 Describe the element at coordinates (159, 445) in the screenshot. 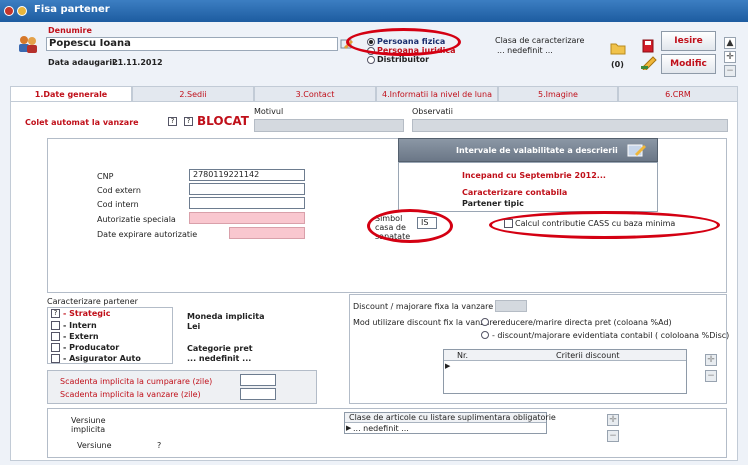

I see `versiune-value: ?` at that location.